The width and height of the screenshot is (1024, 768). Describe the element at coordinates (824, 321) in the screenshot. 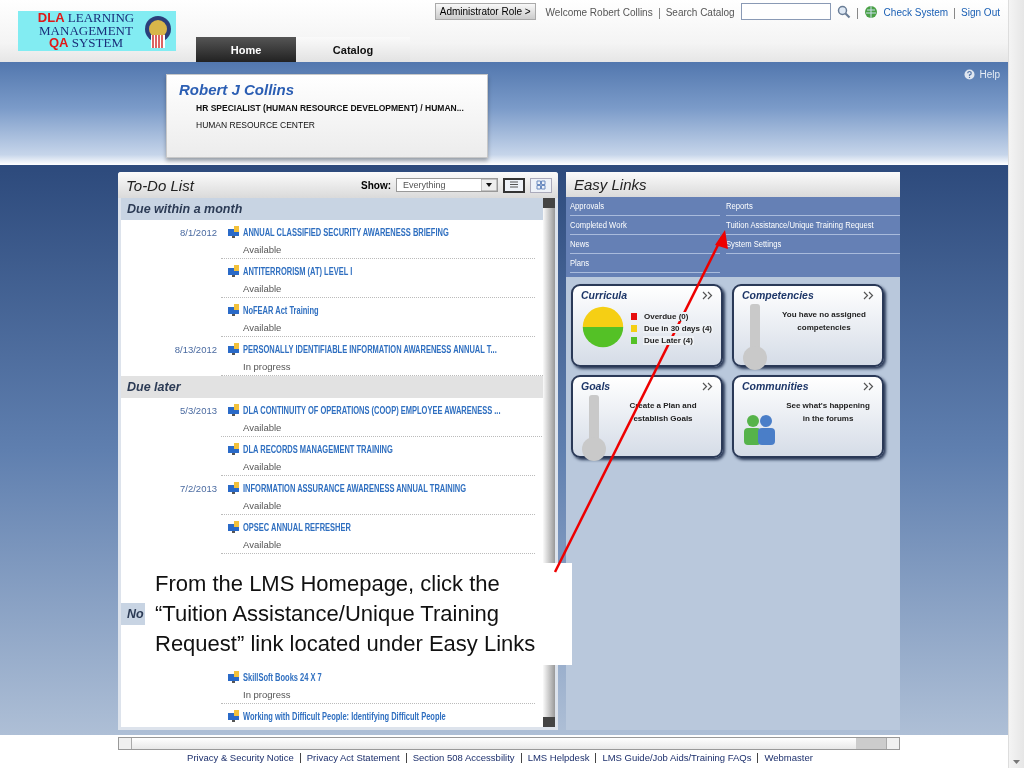

I see `widget-message: You have no assigned competencies` at that location.